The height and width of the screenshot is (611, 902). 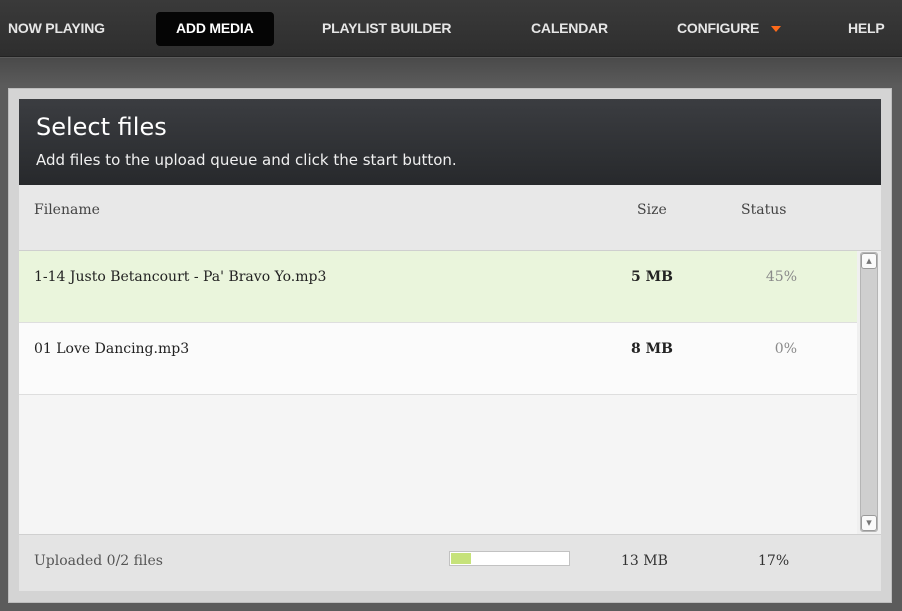 I want to click on nav-item-help: HELP, so click(x=866, y=30).